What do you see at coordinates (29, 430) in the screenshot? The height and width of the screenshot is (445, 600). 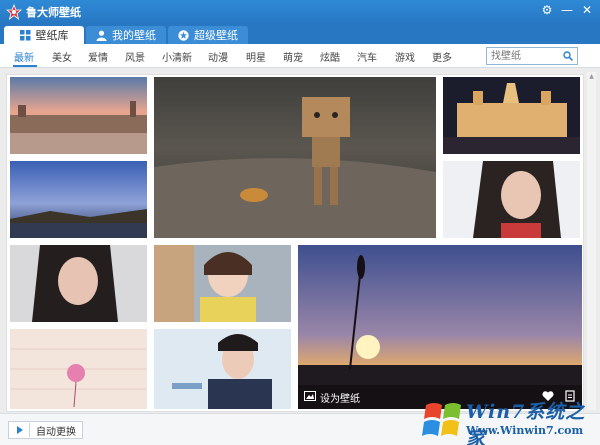 I see `button-separator` at bounding box center [29, 430].